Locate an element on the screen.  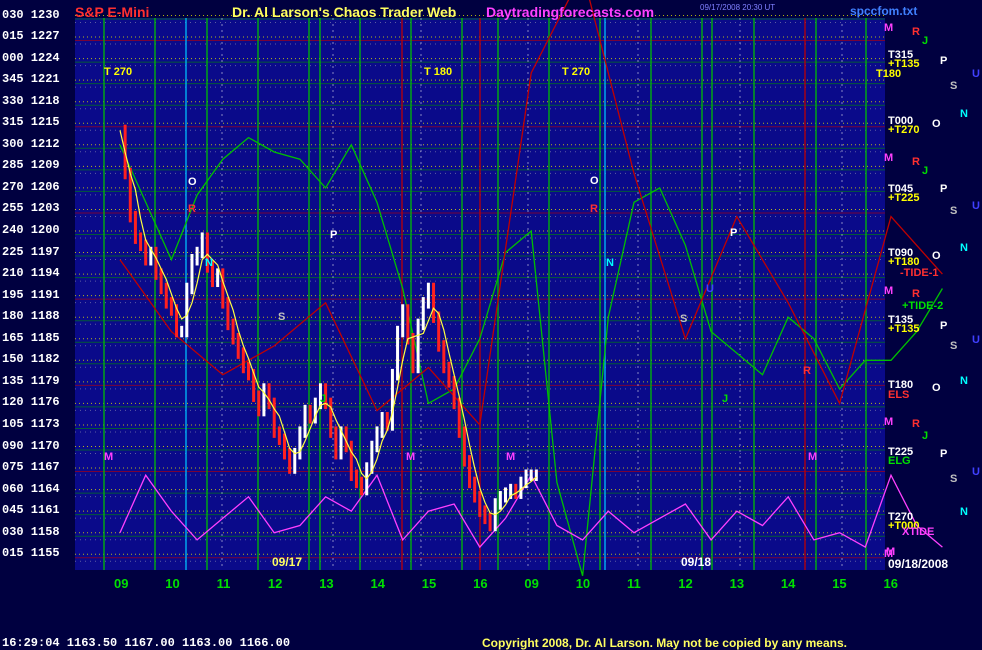
y-axis-label: 045 1161 is located at coordinates (31, 510).